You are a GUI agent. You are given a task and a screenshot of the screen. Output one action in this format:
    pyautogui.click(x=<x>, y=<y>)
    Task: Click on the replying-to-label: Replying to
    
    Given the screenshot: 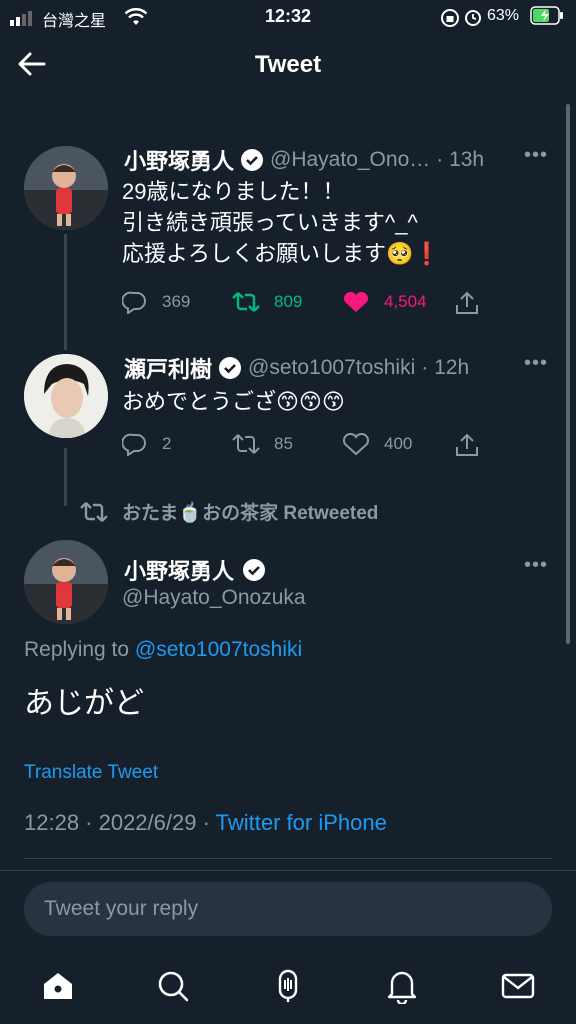 What is the action you would take?
    pyautogui.click(x=77, y=649)
    